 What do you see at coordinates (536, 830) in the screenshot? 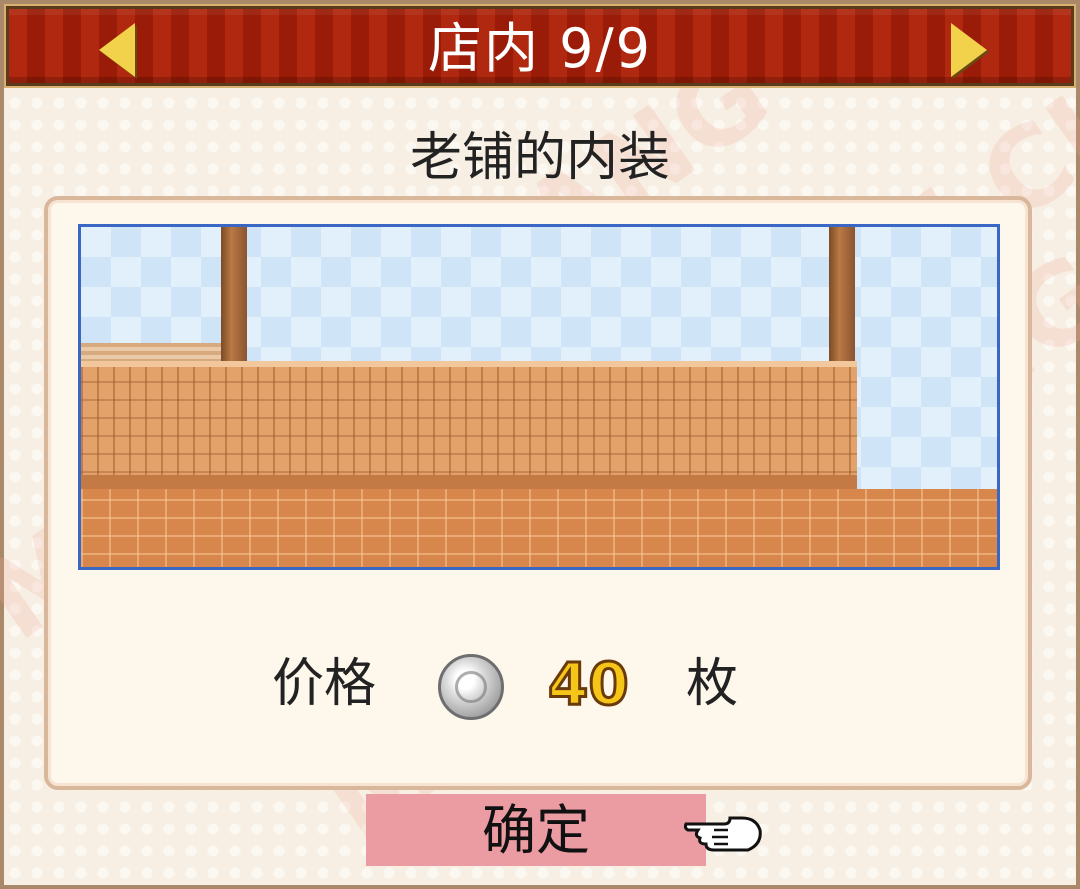
I see `confirm-button: 确定` at bounding box center [536, 830].